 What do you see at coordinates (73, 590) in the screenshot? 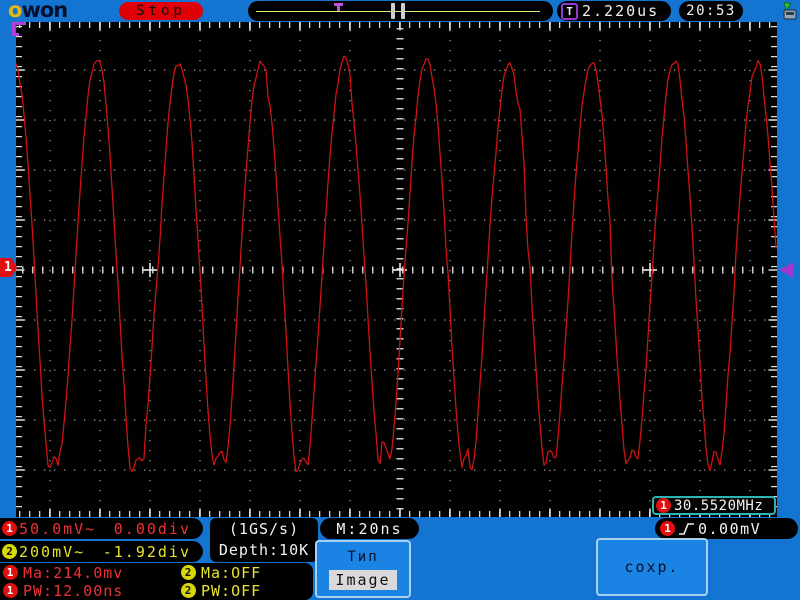
I see `measurement-label: PW:12.00ns` at bounding box center [73, 590].